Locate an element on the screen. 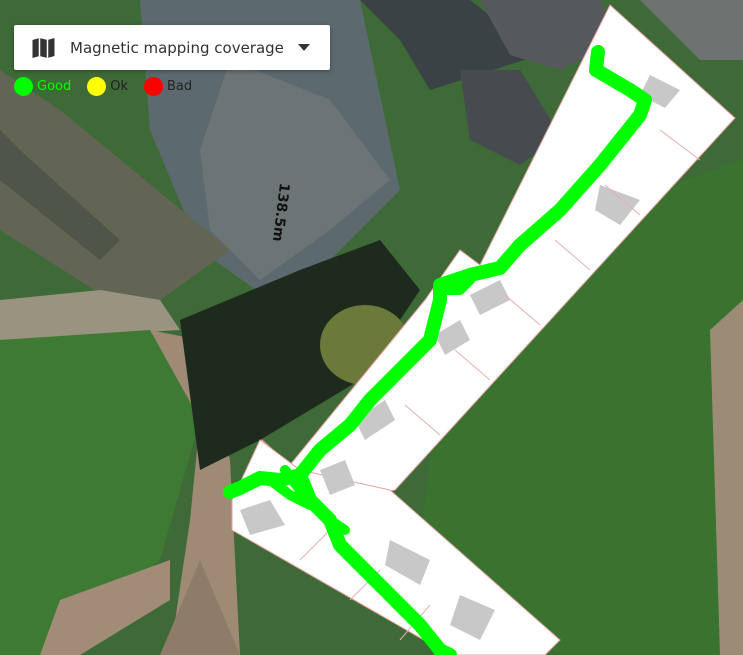  coverage-legend: Good Ok Bad is located at coordinates (111, 86).